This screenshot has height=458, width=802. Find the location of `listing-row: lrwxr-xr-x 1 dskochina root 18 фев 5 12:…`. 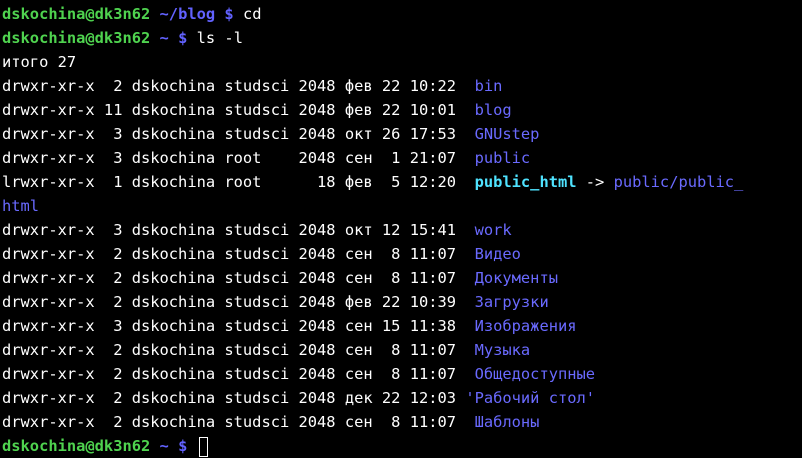

listing-row: lrwxr-xr-x 1 dskochina root 18 фев 5 12:… is located at coordinates (402, 182).